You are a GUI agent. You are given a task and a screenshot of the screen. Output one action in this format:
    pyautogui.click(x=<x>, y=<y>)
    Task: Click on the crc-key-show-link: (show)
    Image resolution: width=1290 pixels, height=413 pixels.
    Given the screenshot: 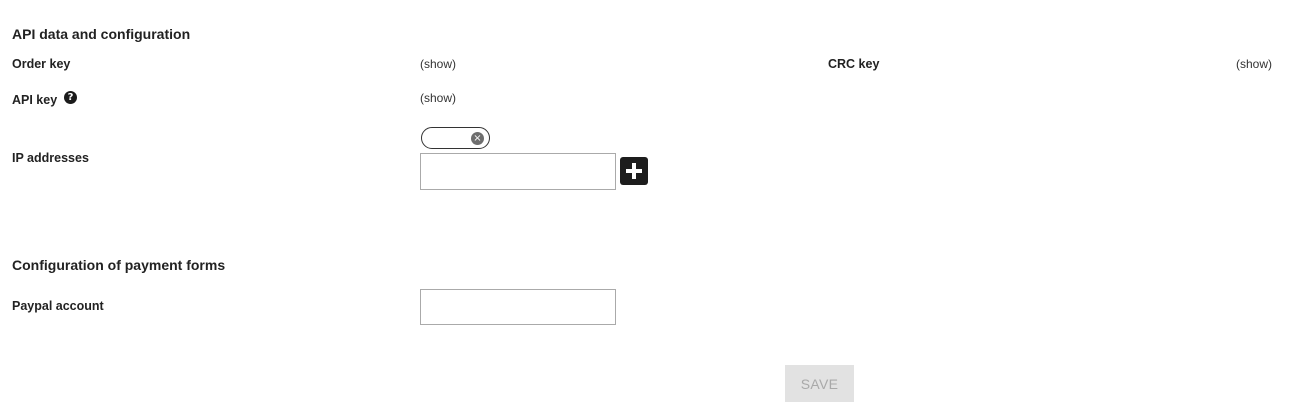 What is the action you would take?
    pyautogui.click(x=1254, y=64)
    